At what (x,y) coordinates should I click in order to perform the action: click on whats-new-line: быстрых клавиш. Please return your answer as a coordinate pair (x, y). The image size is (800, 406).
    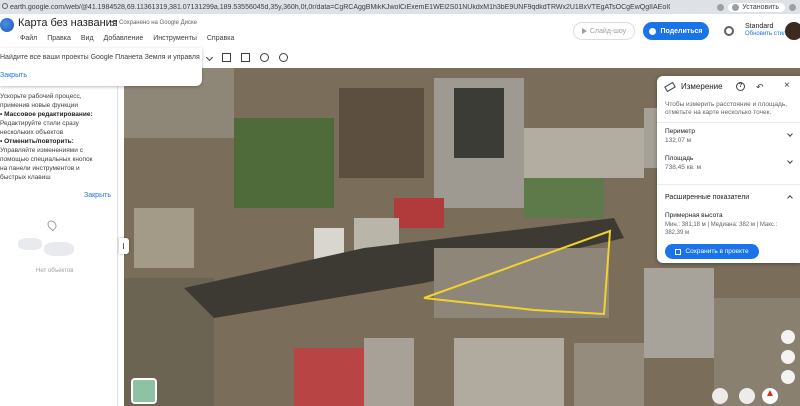
    Looking at the image, I should click on (25, 177).